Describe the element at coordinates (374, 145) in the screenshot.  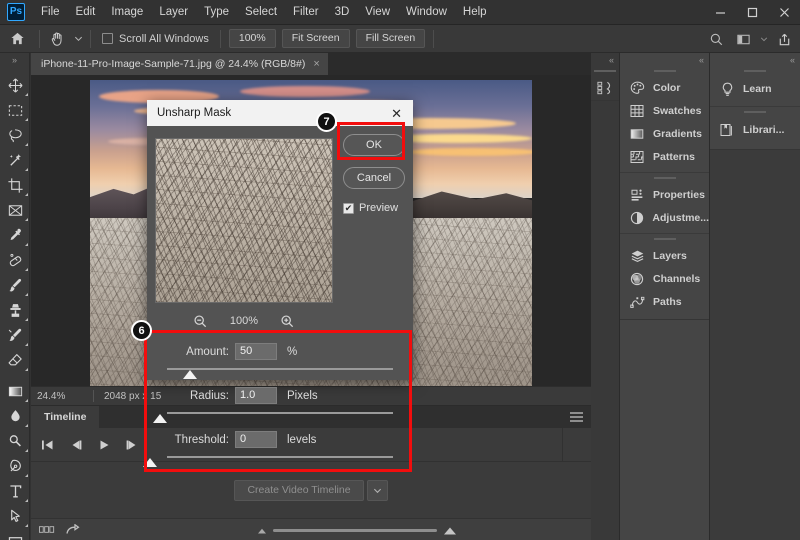
I see `ok-button: OK` at that location.